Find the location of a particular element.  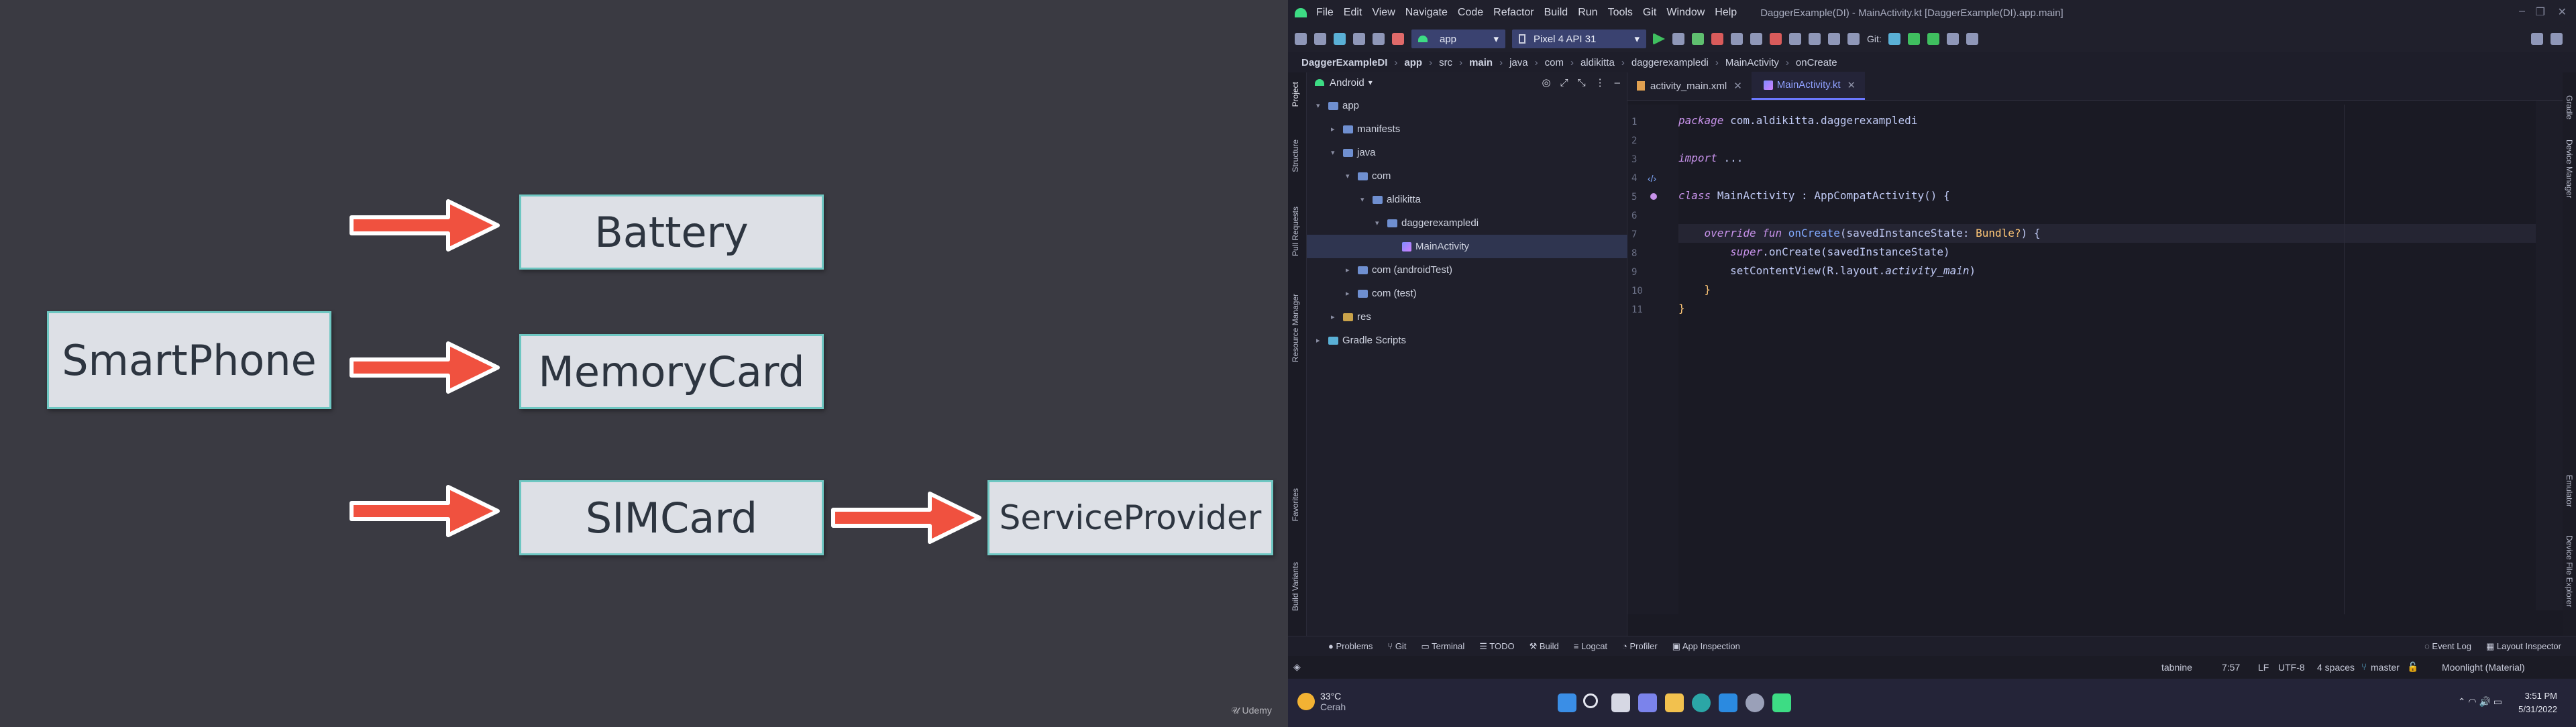

tree-item: ▸ com (androidTest) is located at coordinates (1467, 270).